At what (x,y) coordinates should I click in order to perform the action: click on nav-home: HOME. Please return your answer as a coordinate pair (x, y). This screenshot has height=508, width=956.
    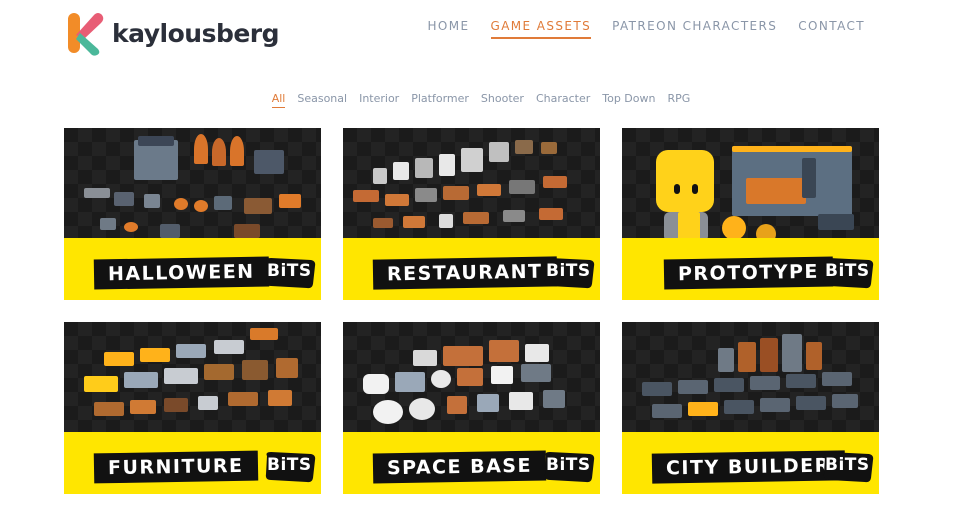
    Looking at the image, I should click on (448, 29).